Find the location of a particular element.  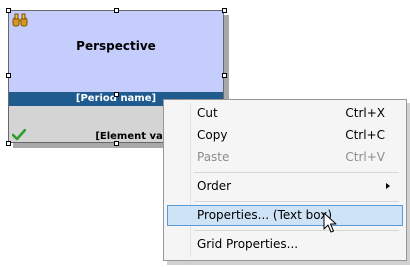

menu-item-shortcut: Ctrl+C is located at coordinates (365, 135).